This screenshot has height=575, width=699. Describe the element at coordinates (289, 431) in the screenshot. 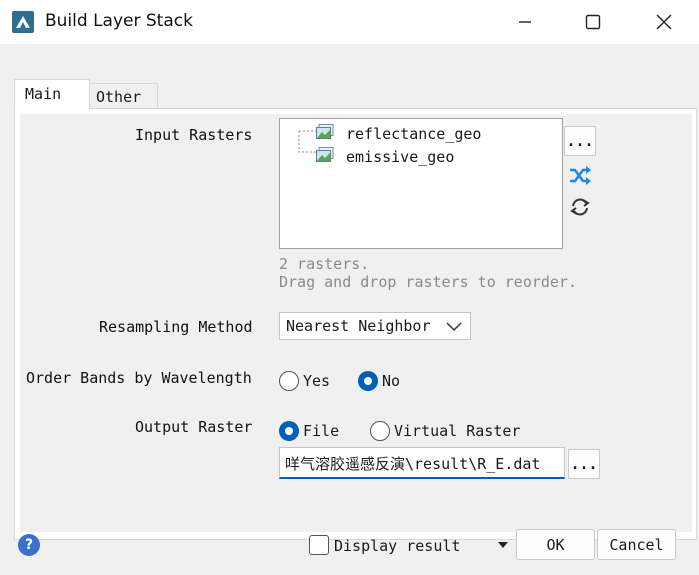

I see `output-file-radio` at that location.